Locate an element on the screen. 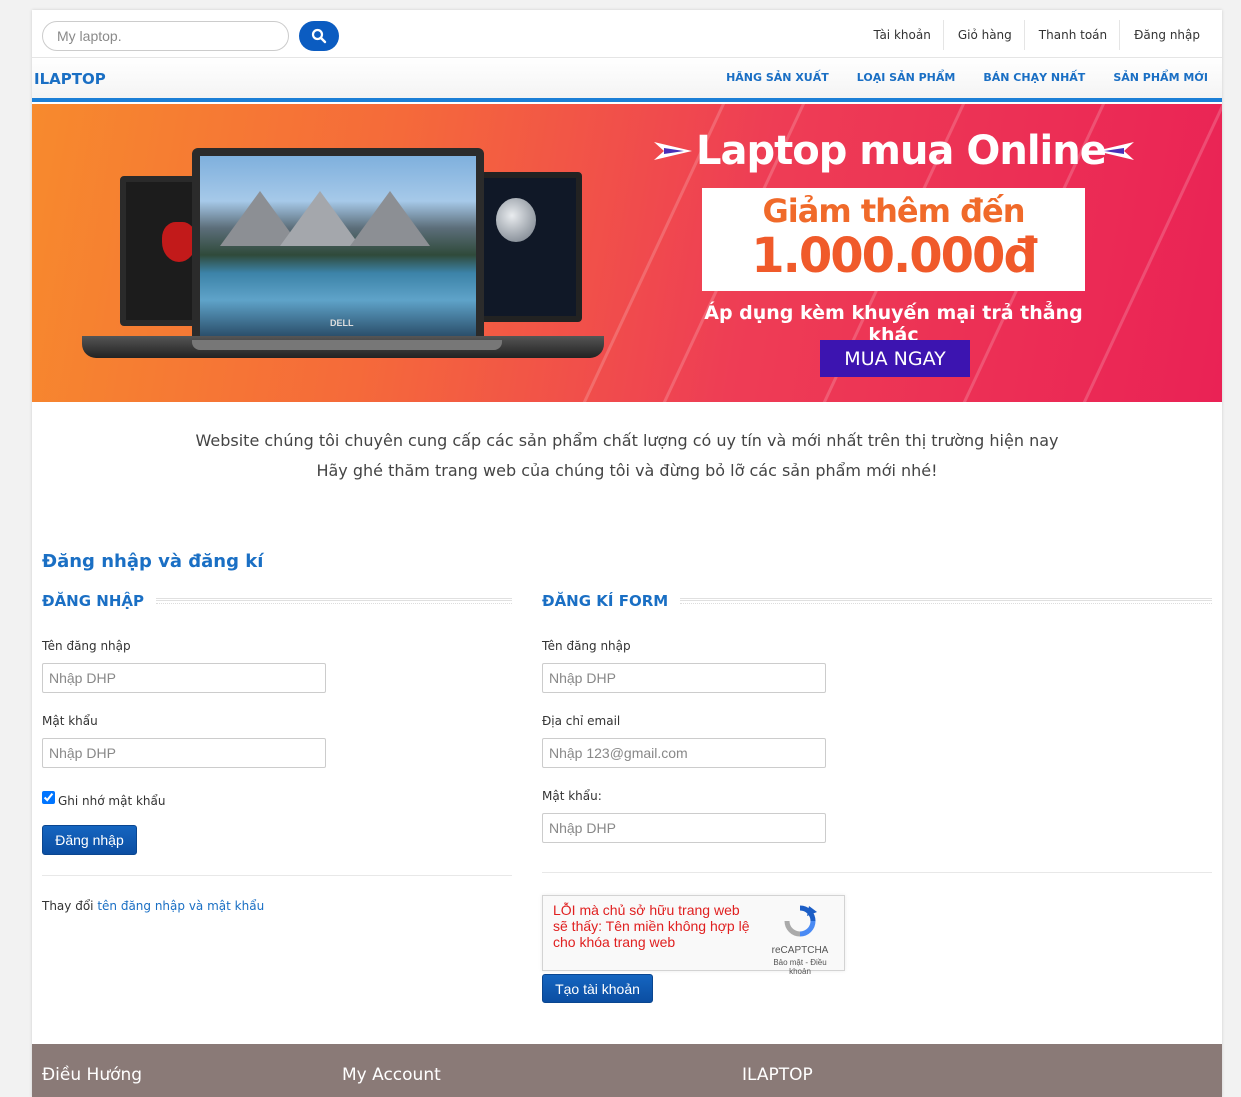  footer-heading-navigation: Điều Hướng is located at coordinates (92, 1075).